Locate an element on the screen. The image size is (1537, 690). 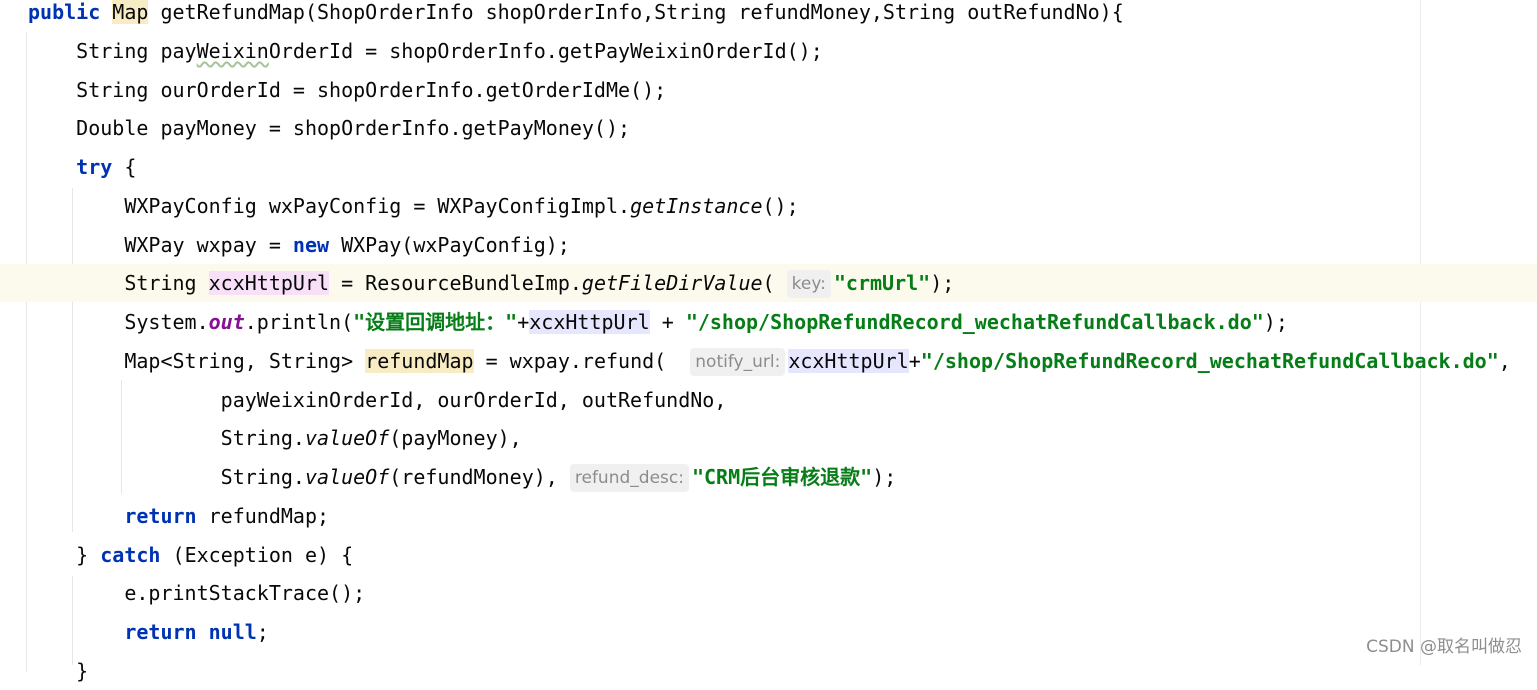
code-token: ( is located at coordinates (774, 283).